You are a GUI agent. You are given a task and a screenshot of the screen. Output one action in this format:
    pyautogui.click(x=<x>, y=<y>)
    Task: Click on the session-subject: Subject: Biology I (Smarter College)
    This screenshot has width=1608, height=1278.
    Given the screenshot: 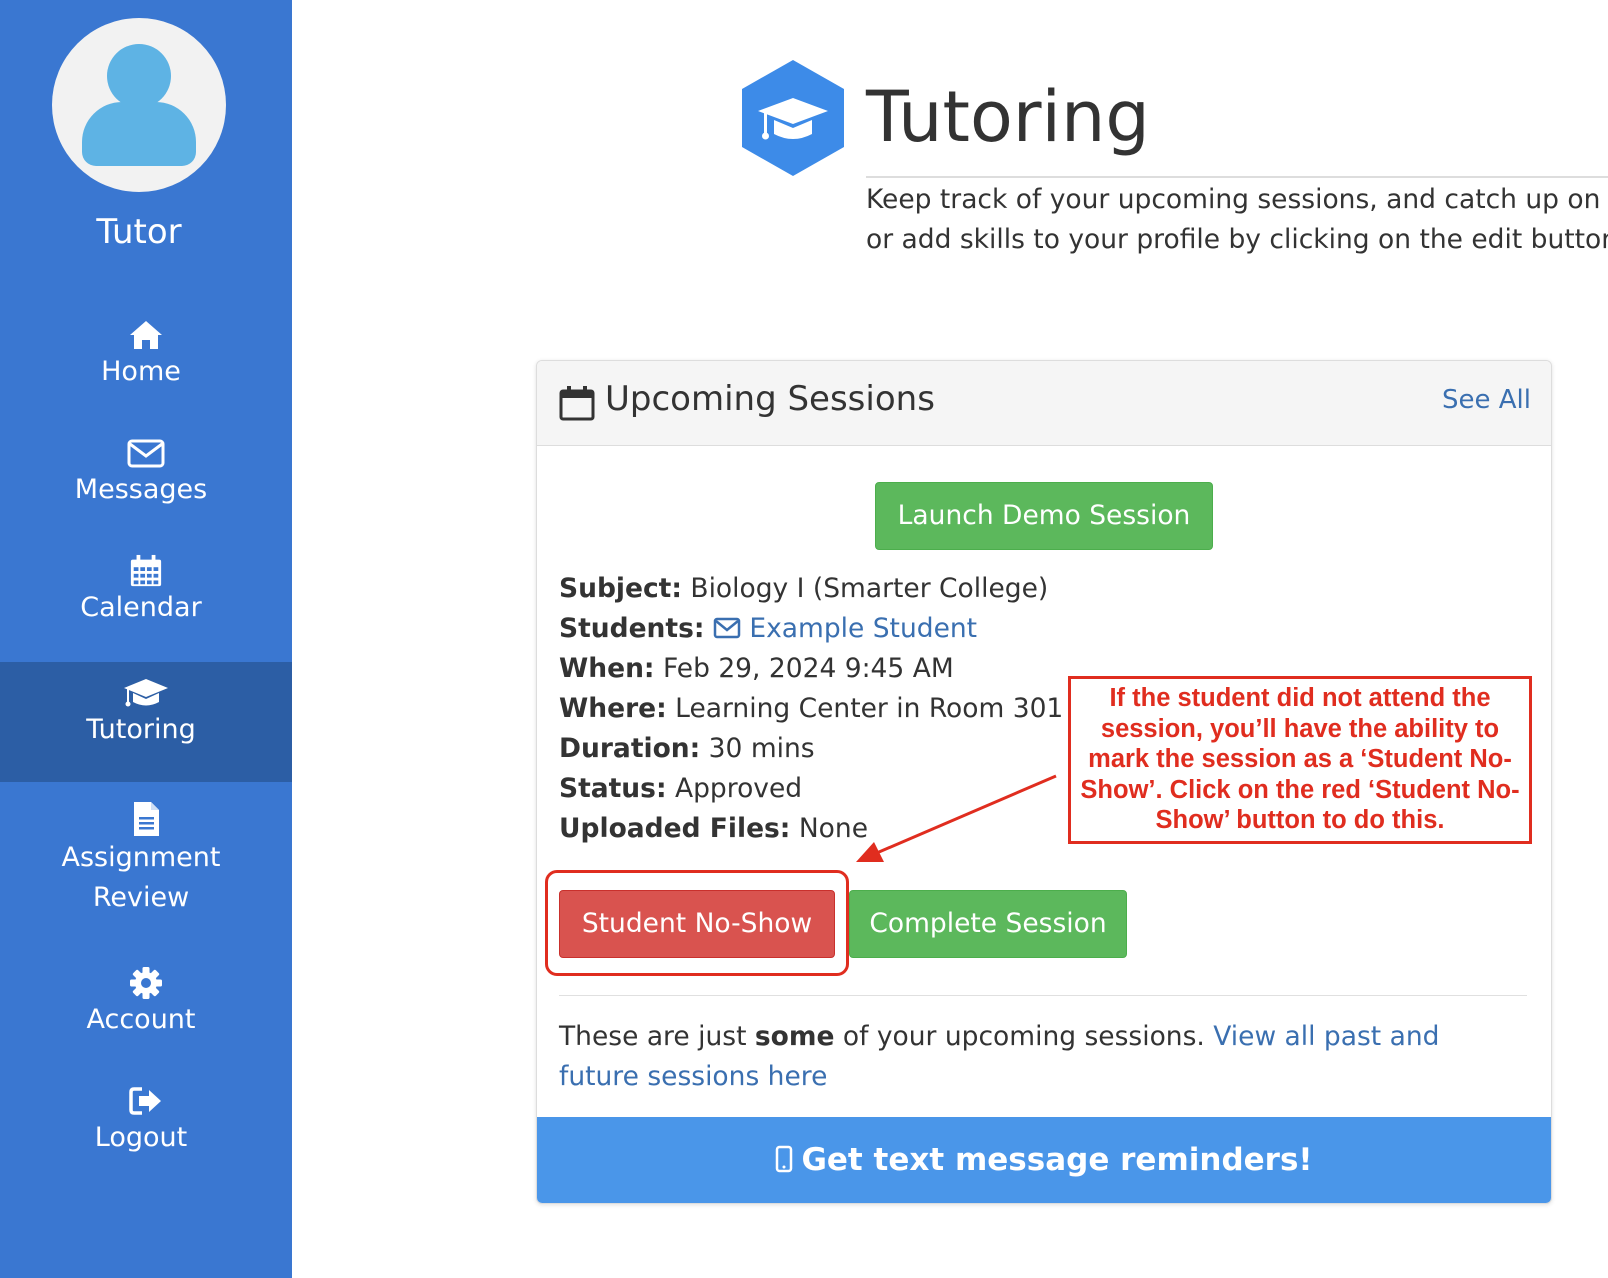 What is the action you would take?
    pyautogui.click(x=811, y=589)
    